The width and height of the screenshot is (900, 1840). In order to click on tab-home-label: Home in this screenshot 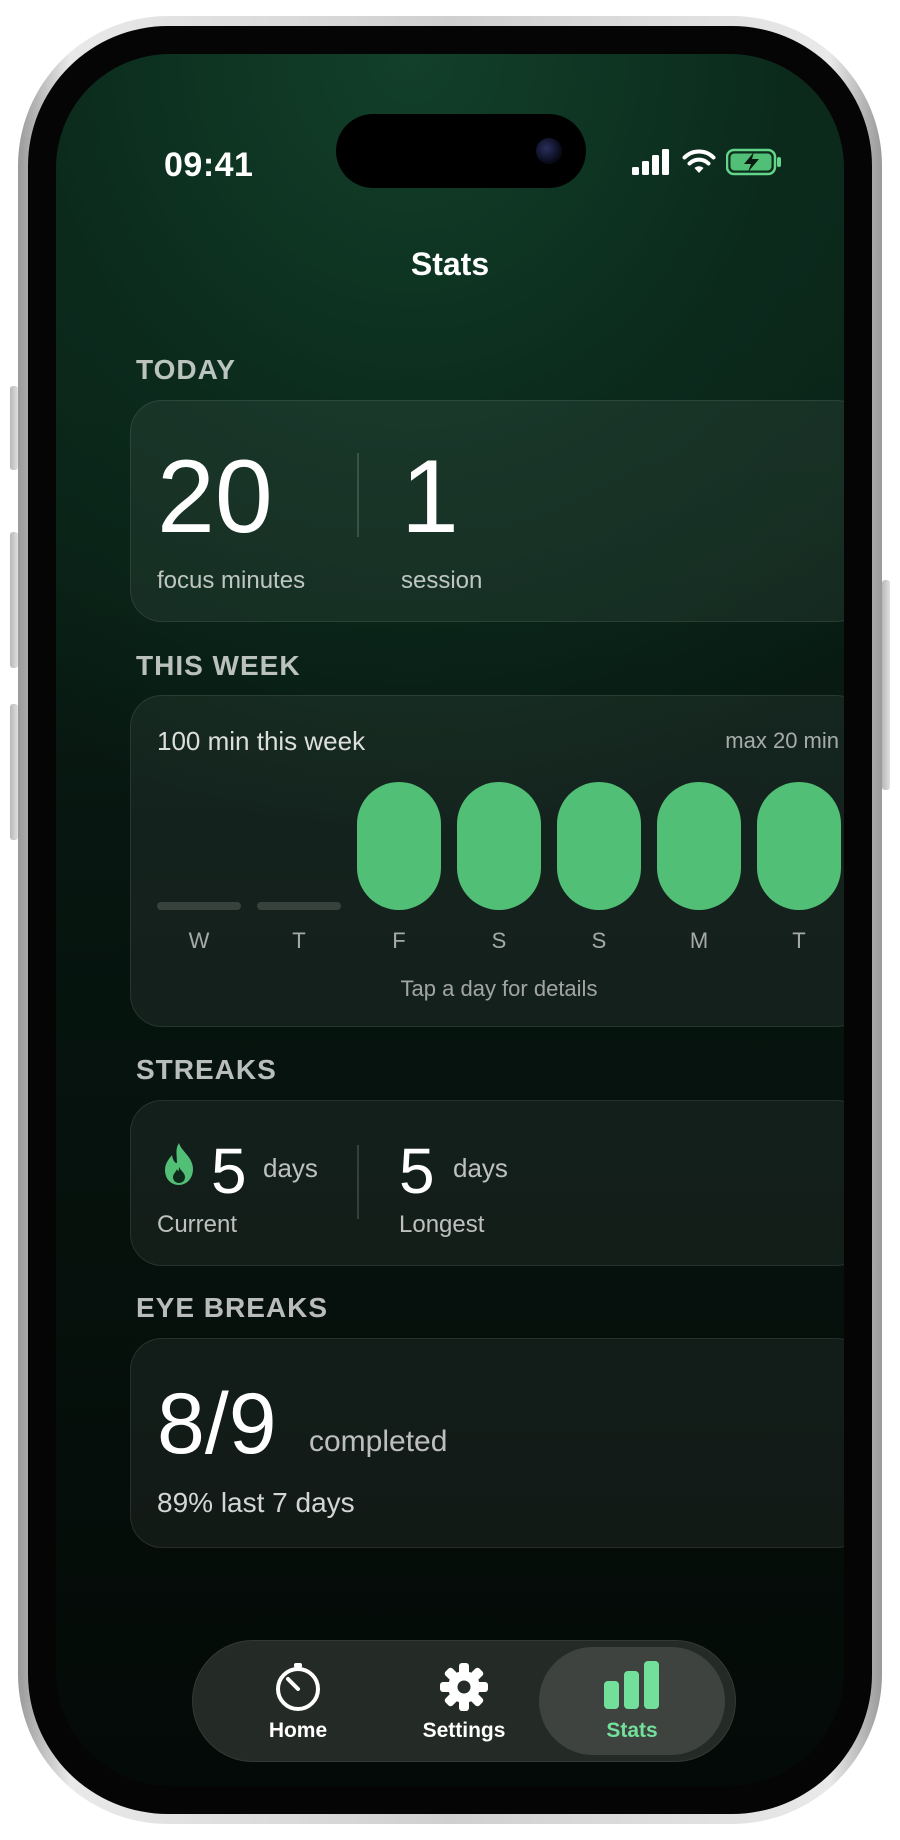, I will do `click(298, 1730)`.